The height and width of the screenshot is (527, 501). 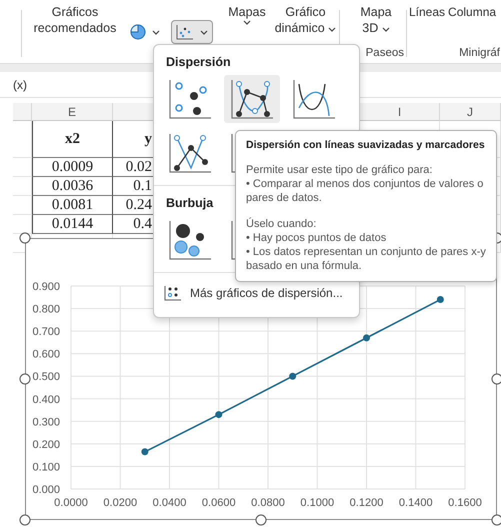 I want to click on column-header: I, so click(x=400, y=112).